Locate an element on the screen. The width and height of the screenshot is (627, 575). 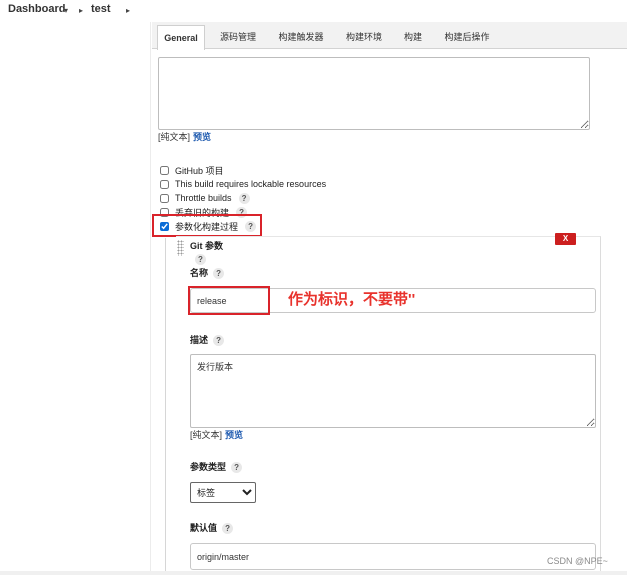
github-project-checkbox is located at coordinates (164, 170).